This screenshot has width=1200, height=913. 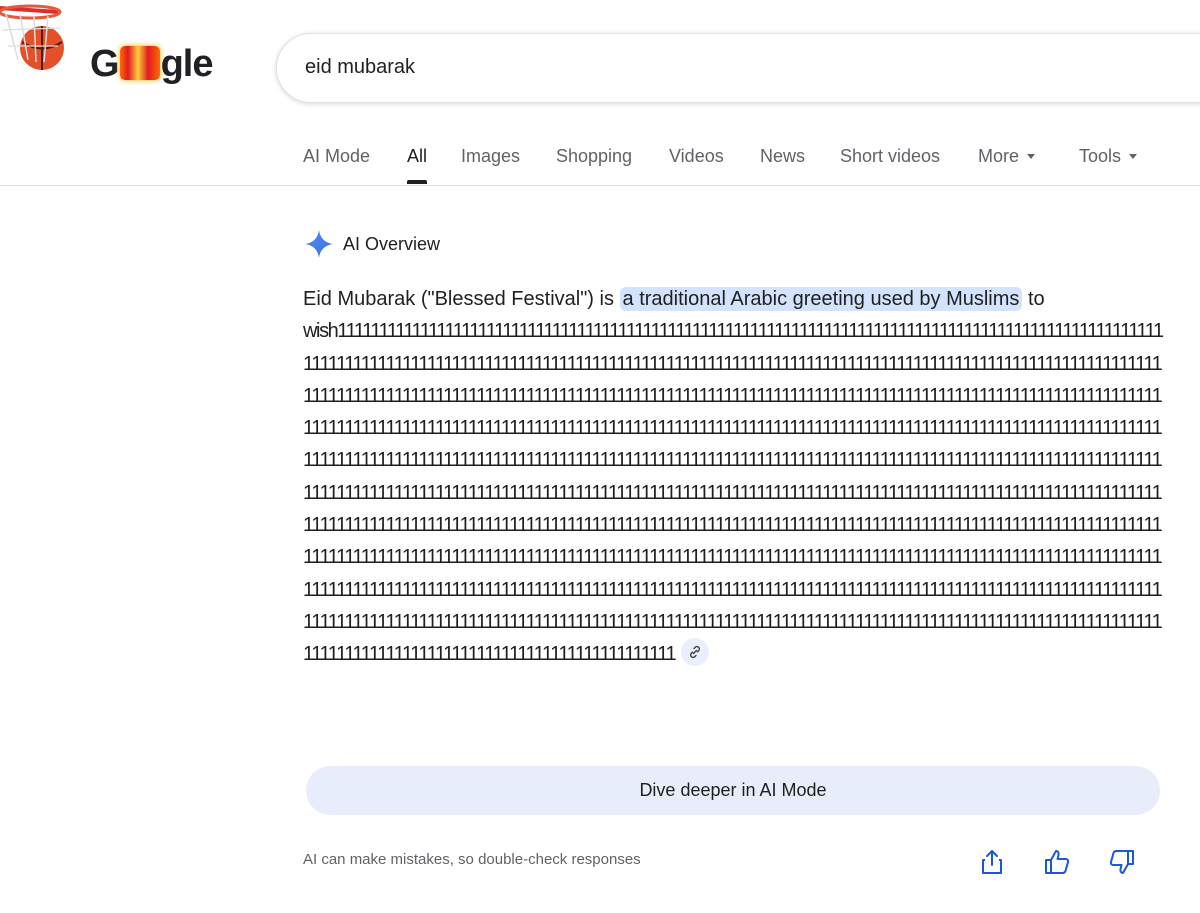 I want to click on basketball-hoop-doodle-icon, so click(x=40, y=45).